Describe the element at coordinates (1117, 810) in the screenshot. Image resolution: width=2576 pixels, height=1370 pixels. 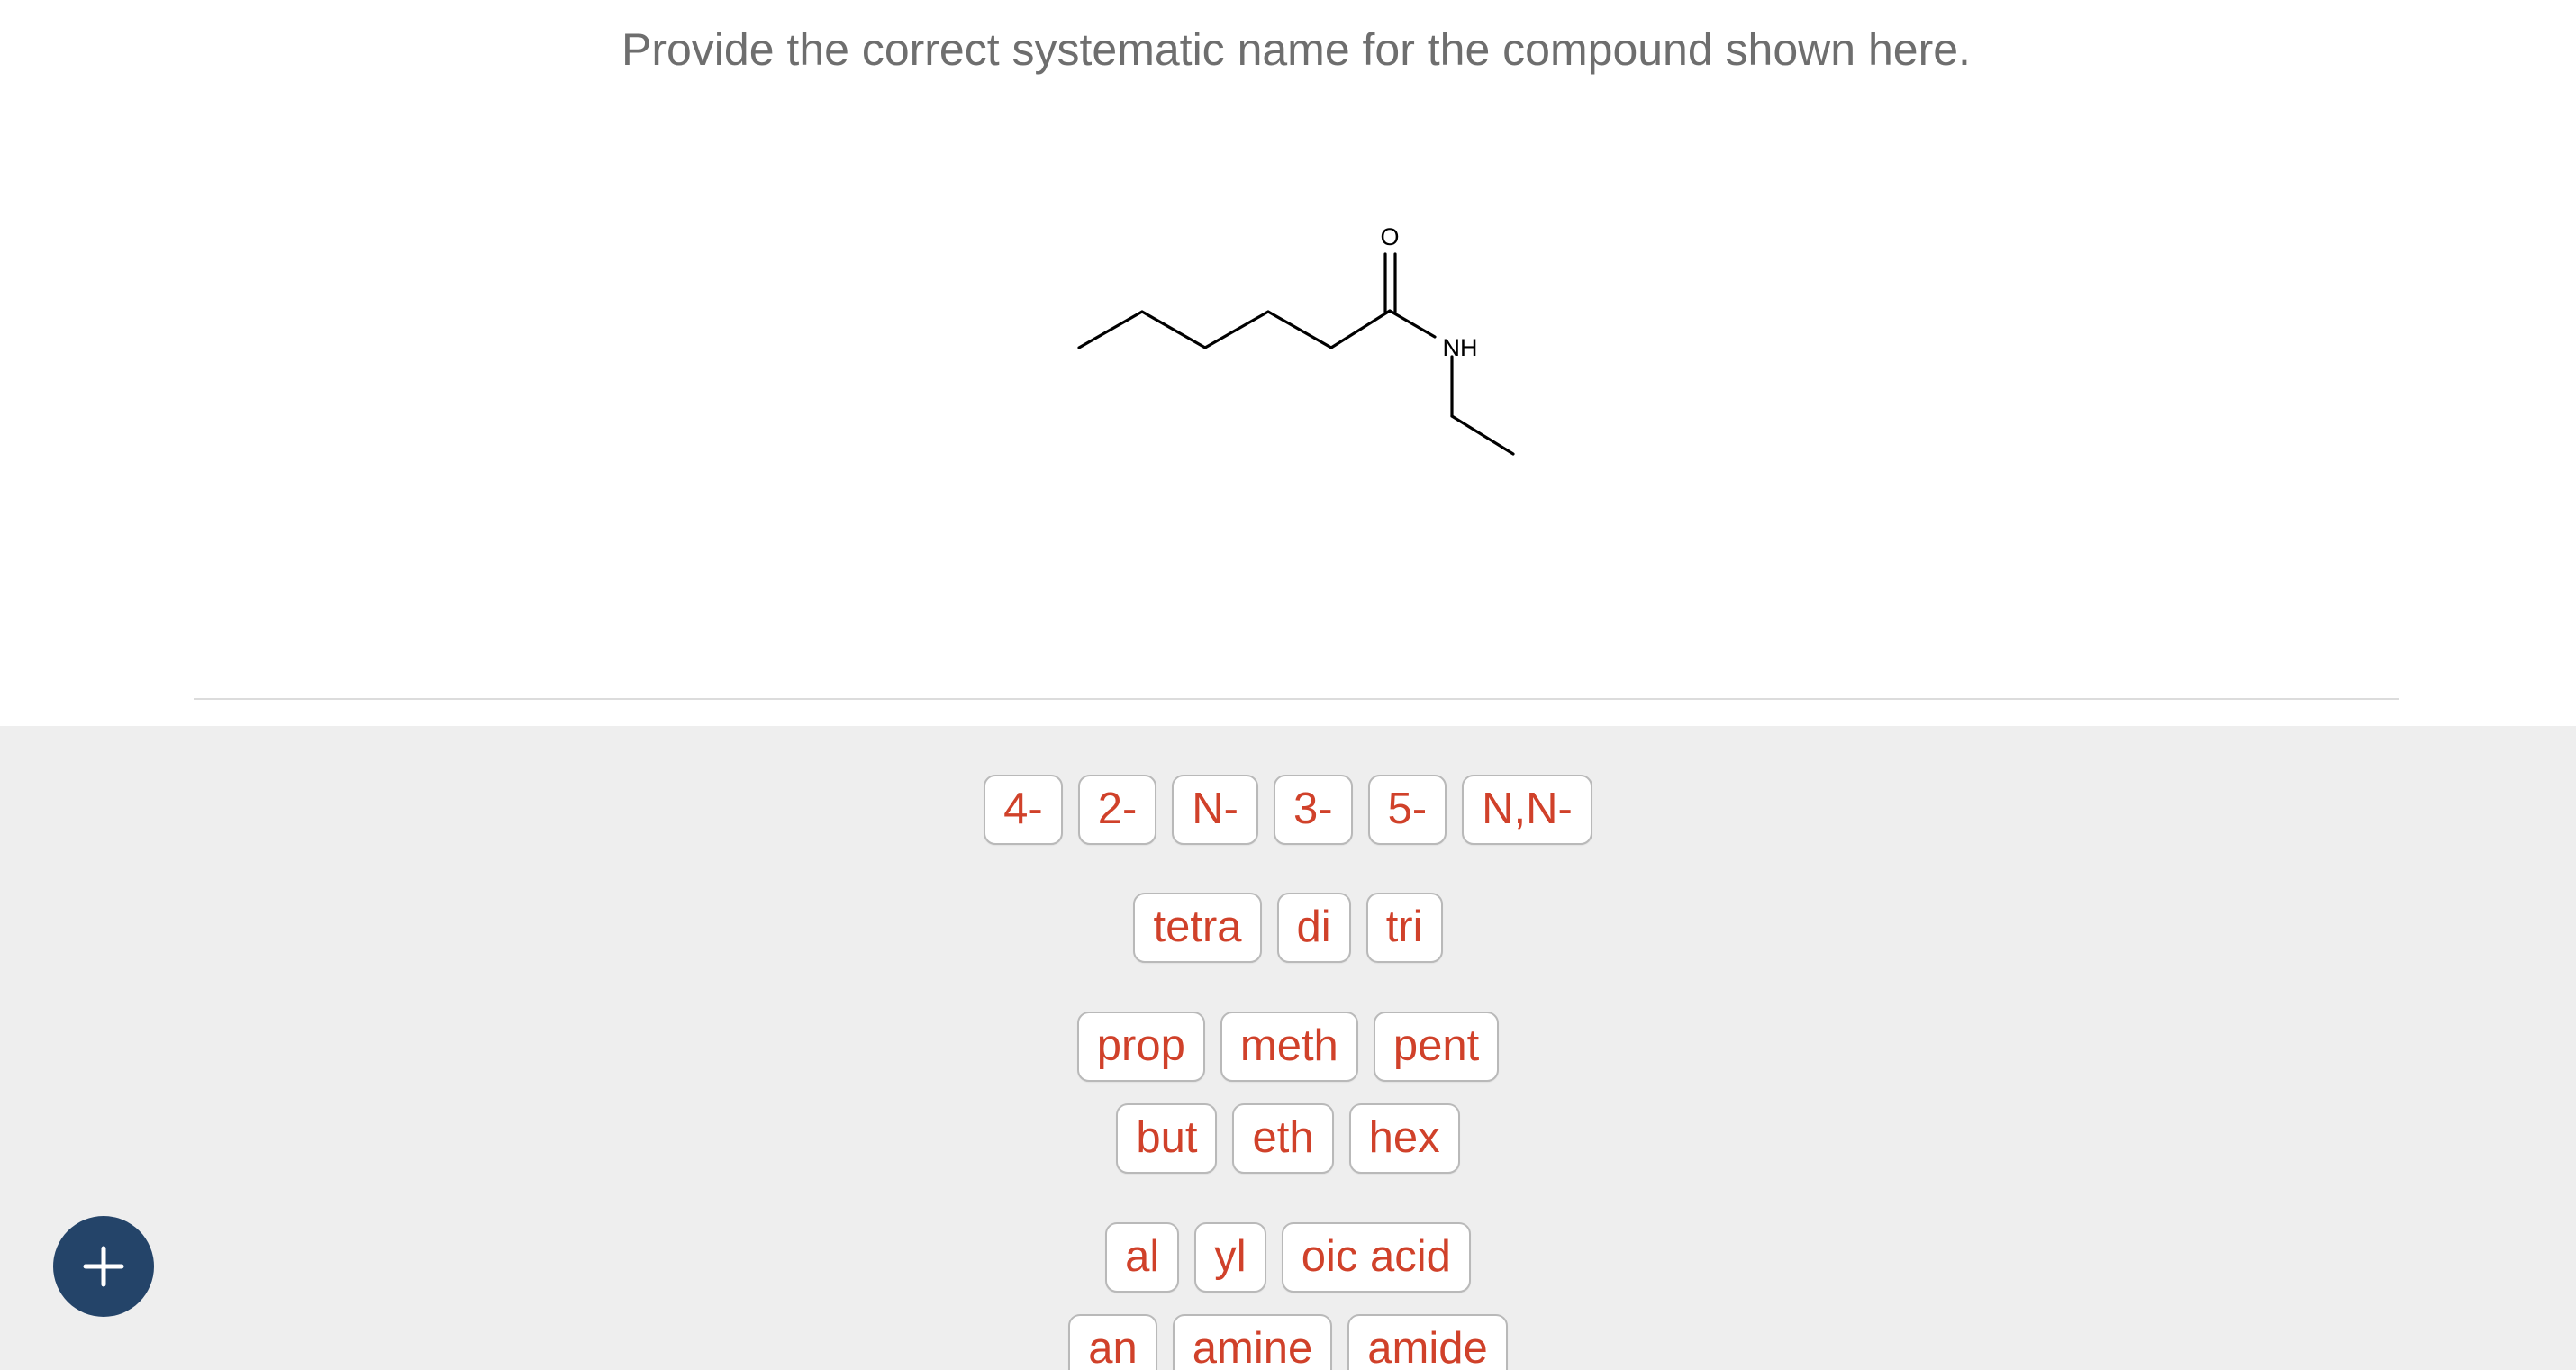
I see `tile-locant: 2-` at that location.